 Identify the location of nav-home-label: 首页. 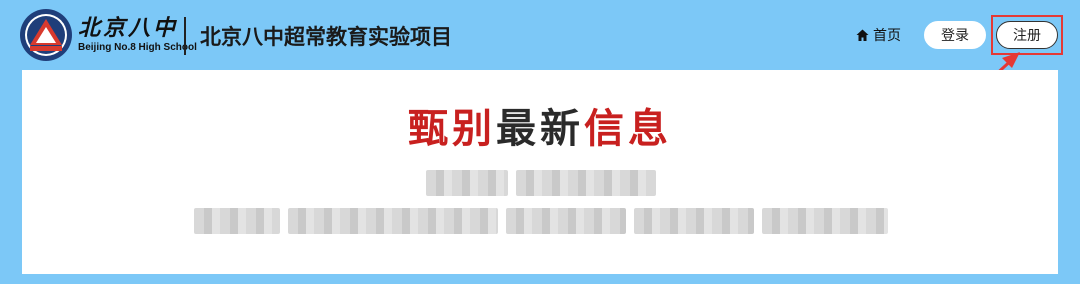
(887, 36).